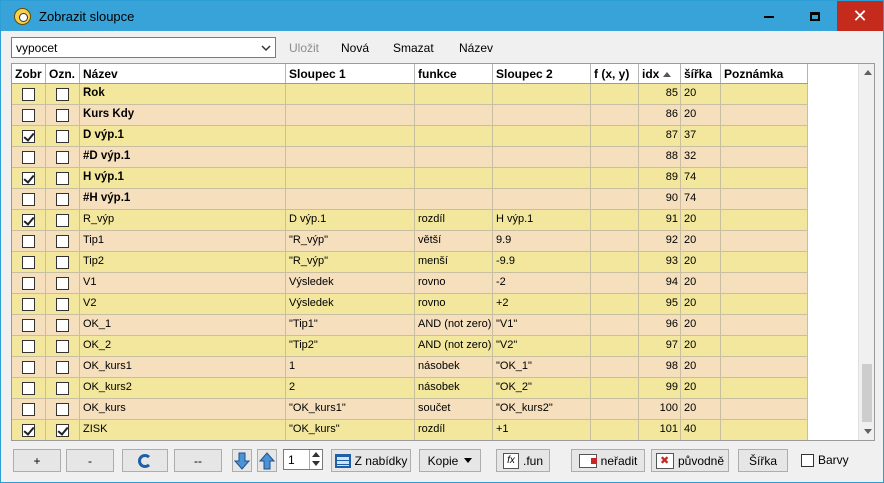 The height and width of the screenshot is (483, 884). I want to click on fun-button: fx .fun, so click(523, 460).